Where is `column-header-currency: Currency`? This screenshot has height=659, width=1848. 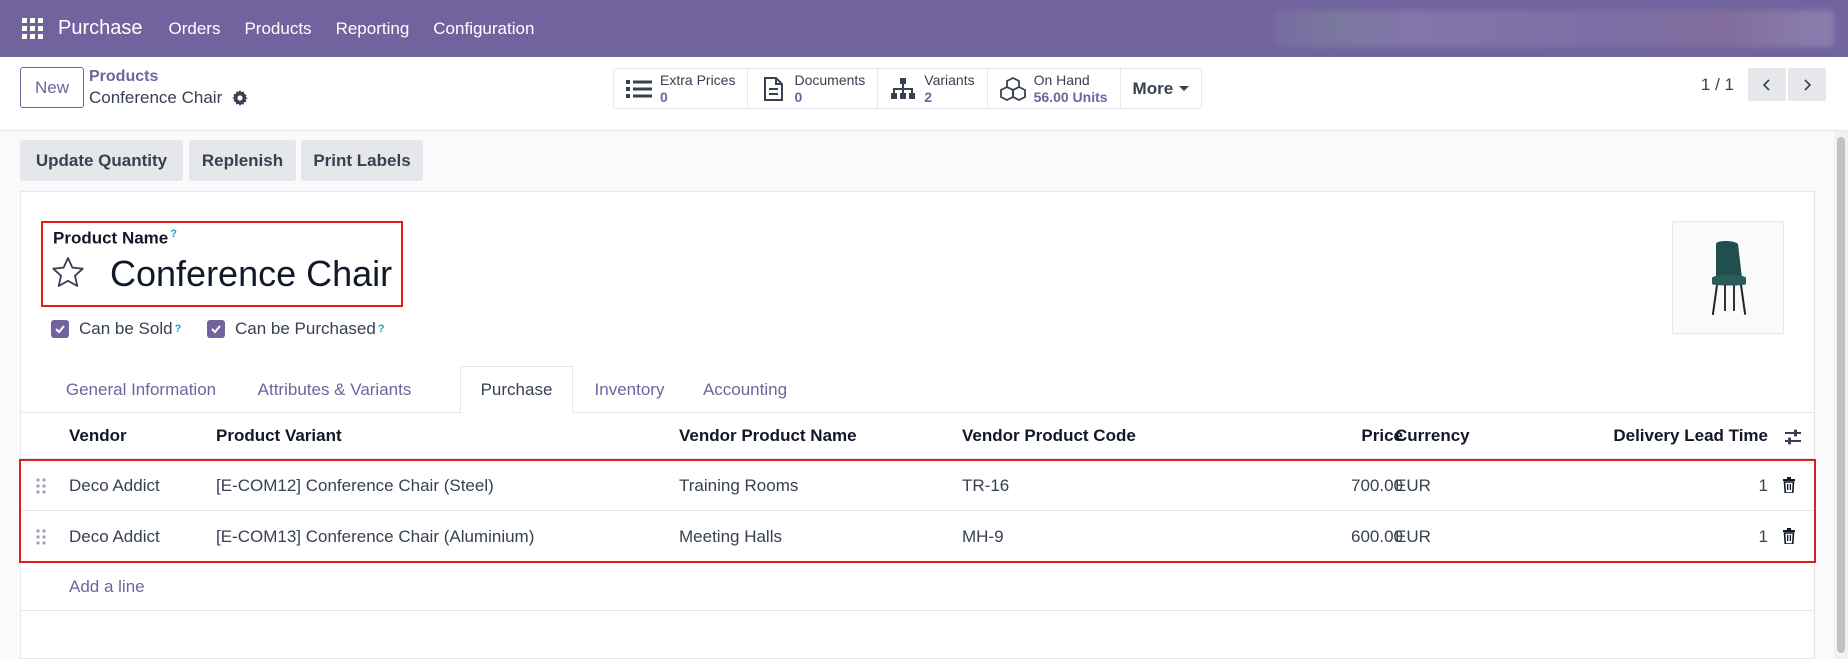
column-header-currency: Currency is located at coordinates (1432, 436).